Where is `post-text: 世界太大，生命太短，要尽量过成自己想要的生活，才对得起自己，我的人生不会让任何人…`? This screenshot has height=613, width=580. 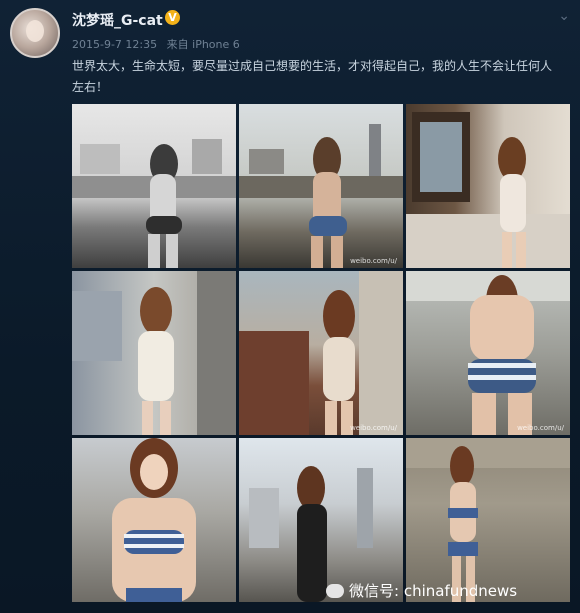
post-text: 世界太大，生命太短，要尽量过成自己想要的生活，才对得起自己，我的人生不会让任何人… is located at coordinates (312, 76).